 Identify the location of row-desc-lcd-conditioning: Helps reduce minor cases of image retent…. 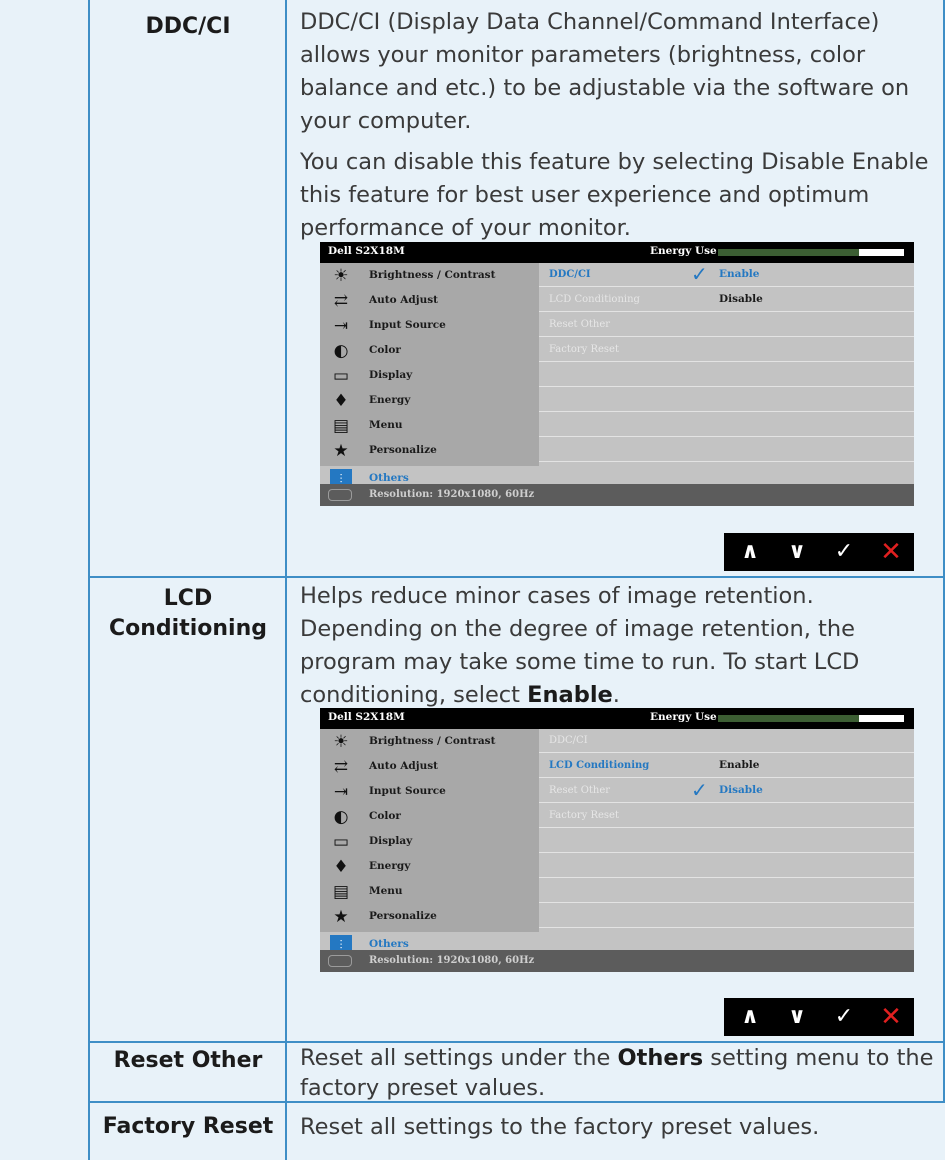
(620, 650).